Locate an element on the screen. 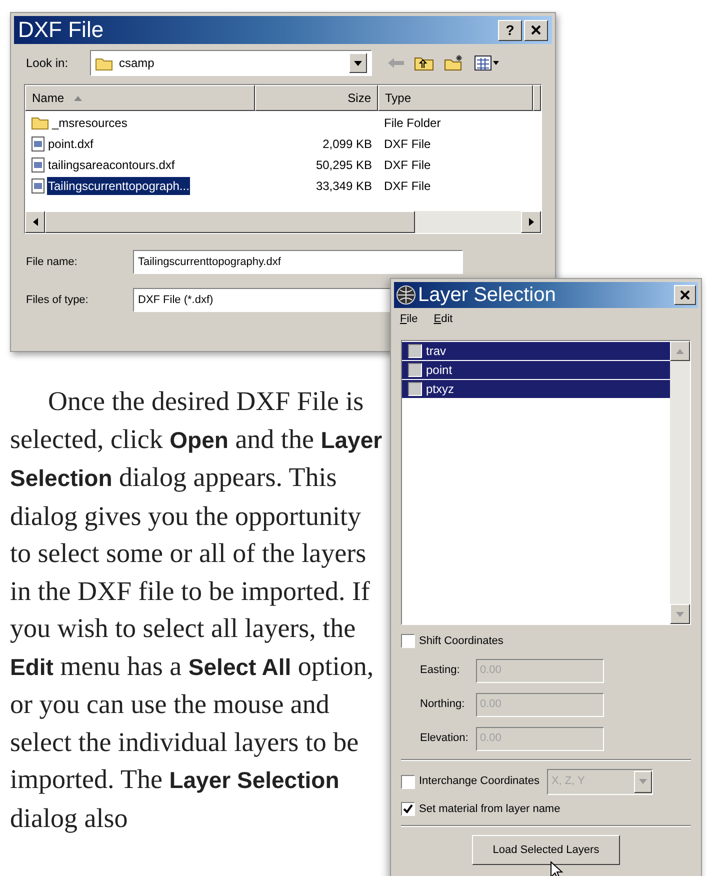 This screenshot has width=706, height=876. menu-item: File is located at coordinates (409, 319).